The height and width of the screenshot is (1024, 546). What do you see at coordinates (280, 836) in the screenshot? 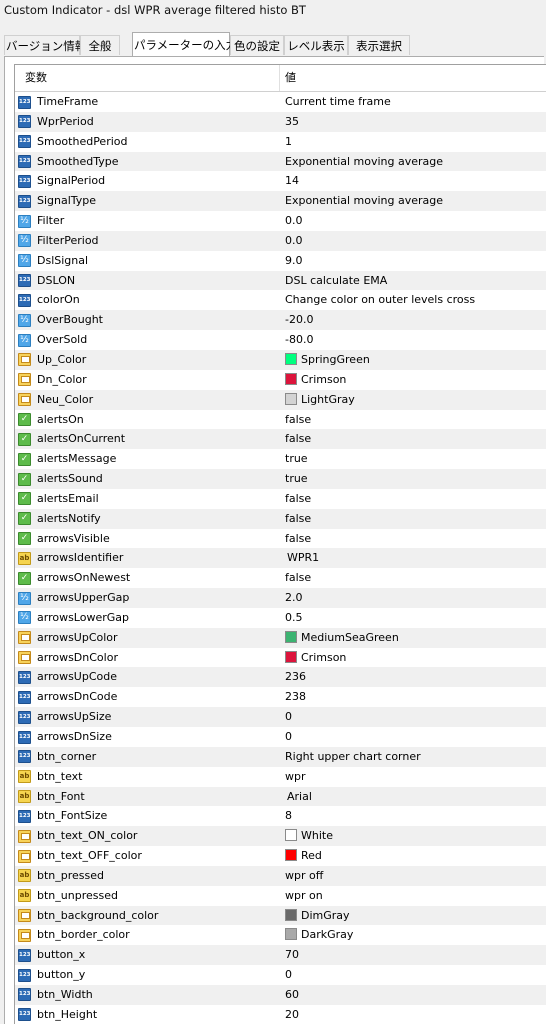
I see `table-row: btn_text_ON_color White` at bounding box center [280, 836].